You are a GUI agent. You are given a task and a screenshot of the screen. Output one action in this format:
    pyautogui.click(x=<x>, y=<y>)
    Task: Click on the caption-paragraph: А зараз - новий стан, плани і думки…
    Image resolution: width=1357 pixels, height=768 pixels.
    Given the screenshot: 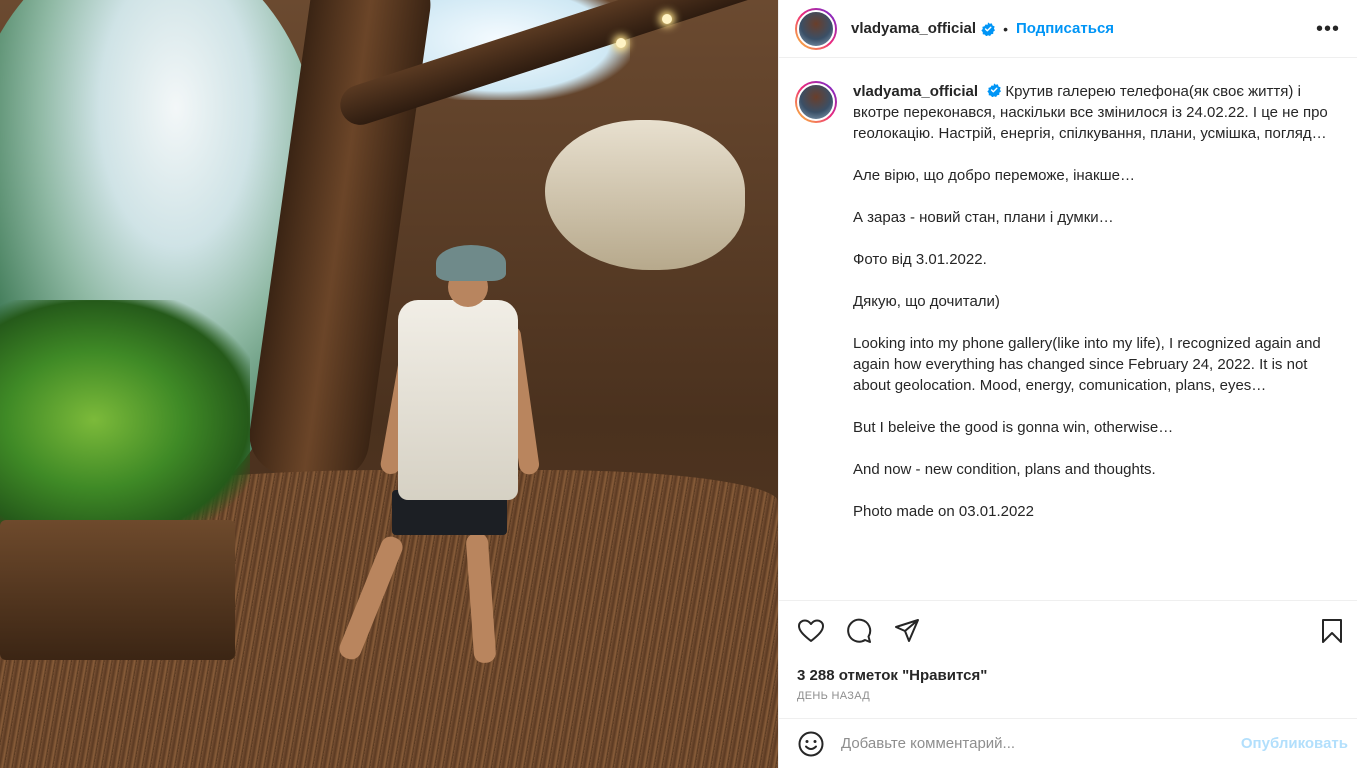 What is the action you would take?
    pyautogui.click(x=983, y=217)
    